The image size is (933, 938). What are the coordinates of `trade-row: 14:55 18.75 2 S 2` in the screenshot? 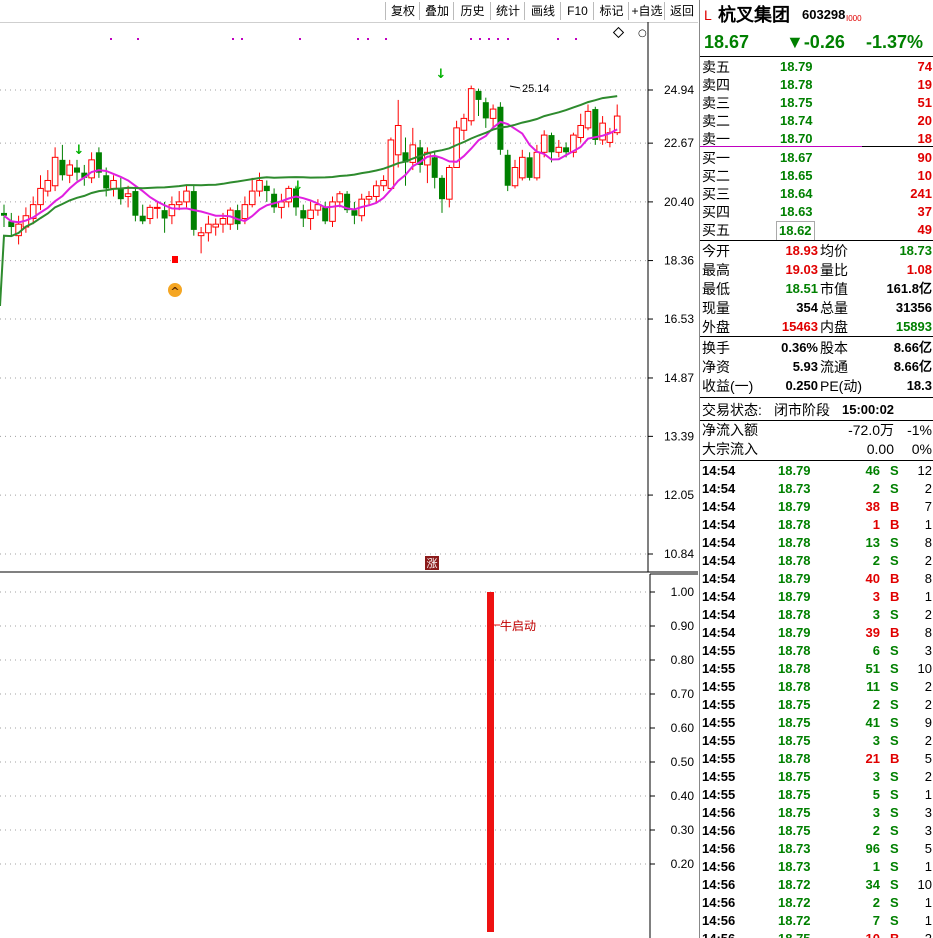 It's located at (816, 705).